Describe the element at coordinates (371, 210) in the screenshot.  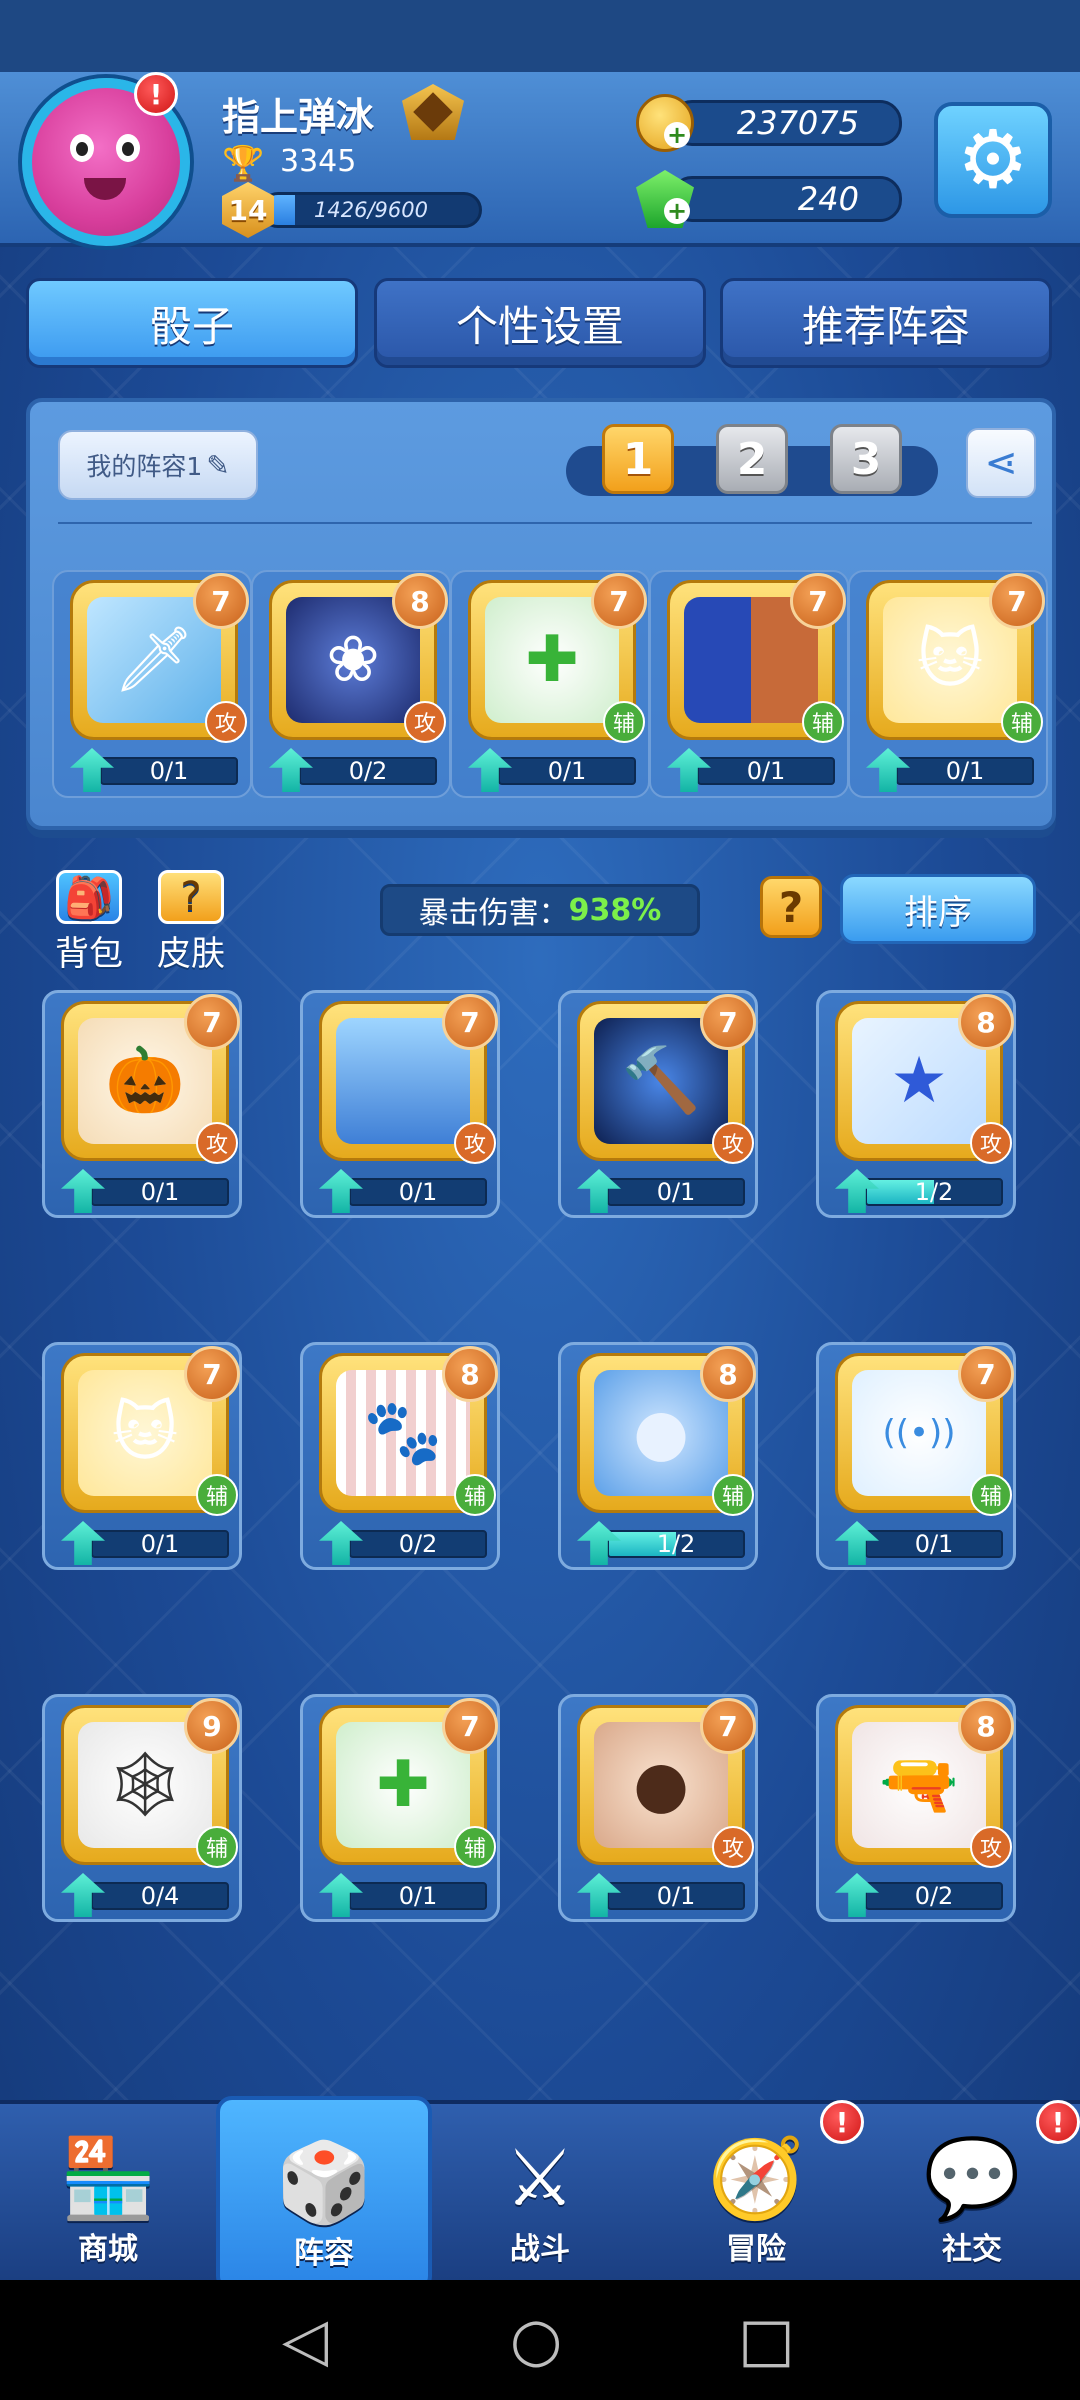
I see `xp-text: 1426/9600` at that location.